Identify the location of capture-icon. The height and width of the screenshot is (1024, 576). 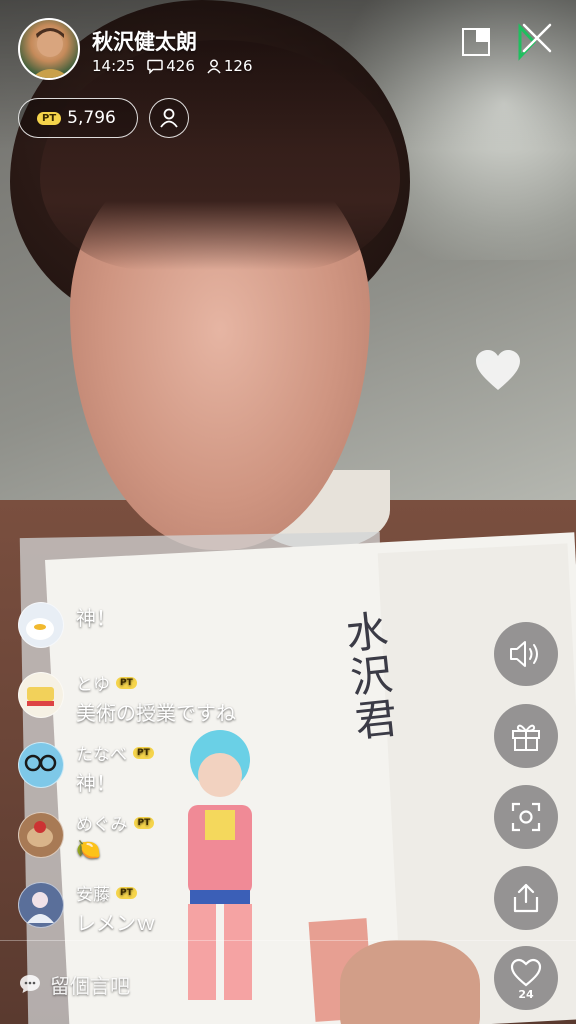
(526, 817).